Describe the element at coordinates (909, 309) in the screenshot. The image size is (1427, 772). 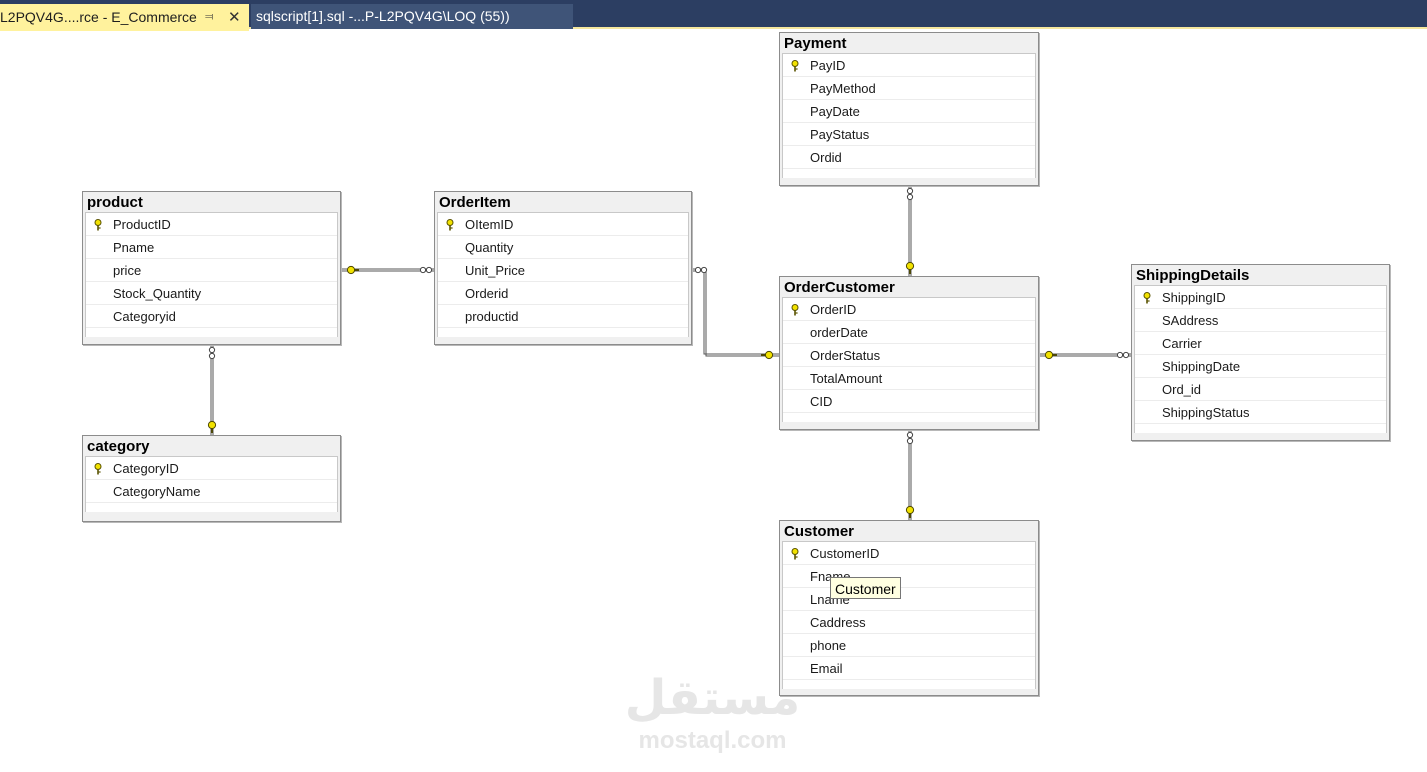
I see `column-row: OrderID` at that location.